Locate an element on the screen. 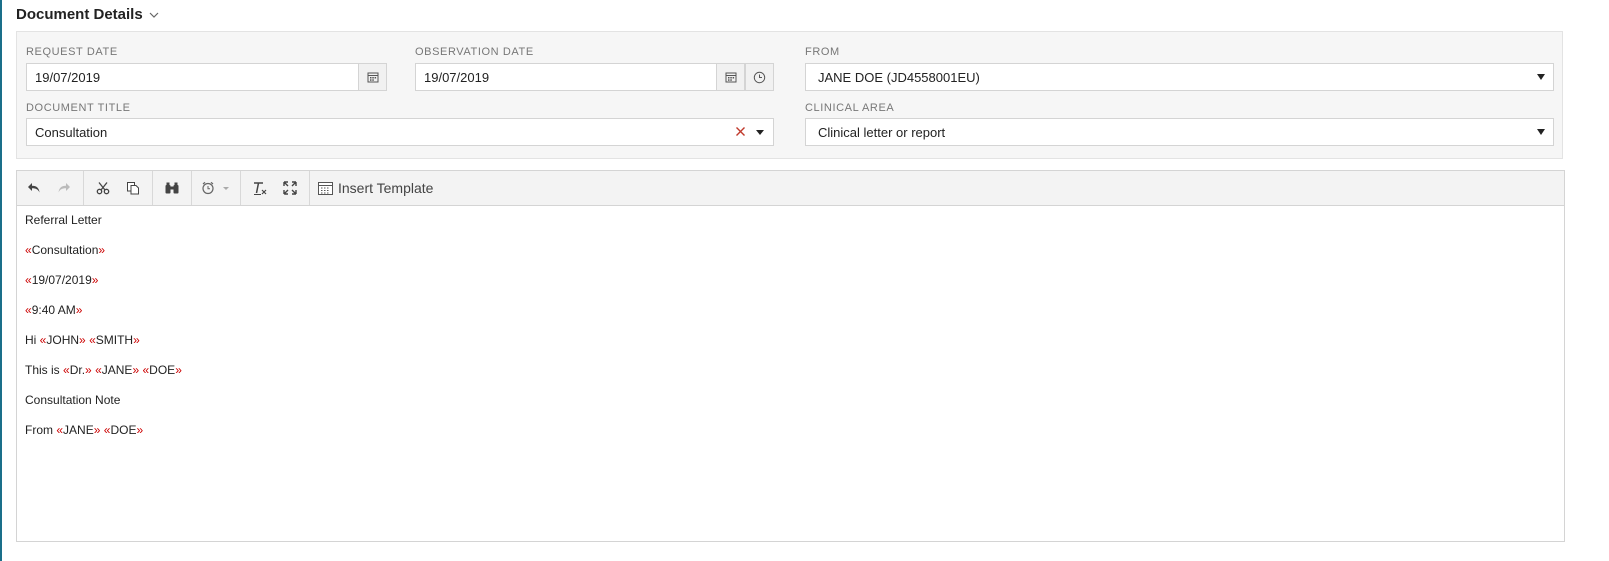  insert-template-button: Insert Template is located at coordinates (375, 188).